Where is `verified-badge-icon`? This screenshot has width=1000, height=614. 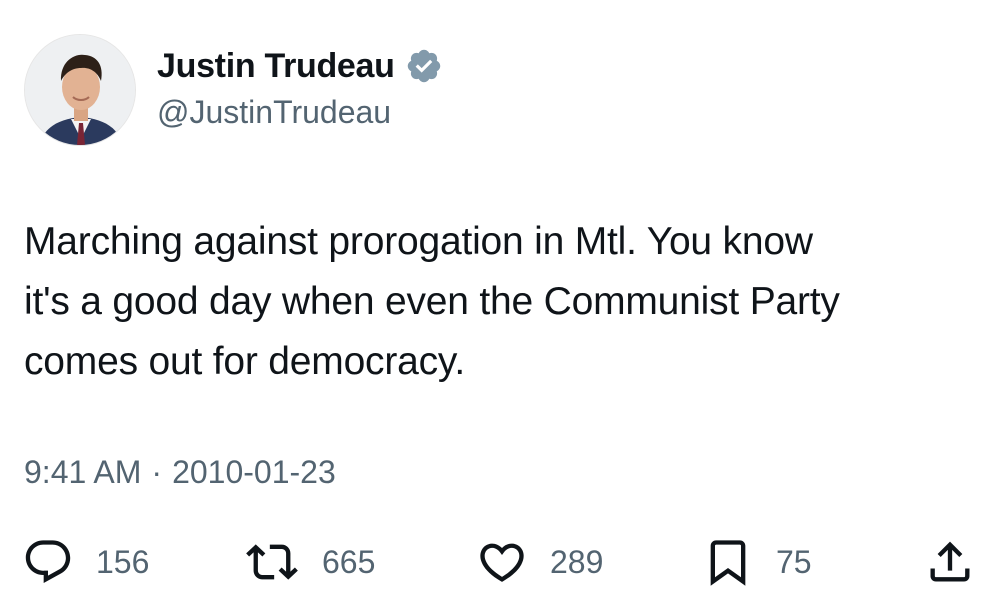
verified-badge-icon is located at coordinates (424, 66).